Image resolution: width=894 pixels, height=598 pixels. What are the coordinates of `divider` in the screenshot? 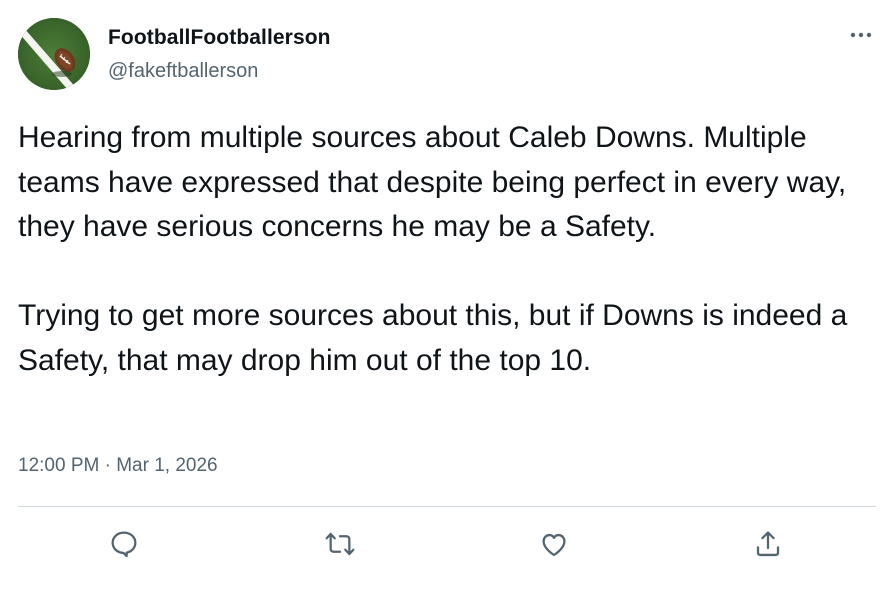 It's located at (447, 506).